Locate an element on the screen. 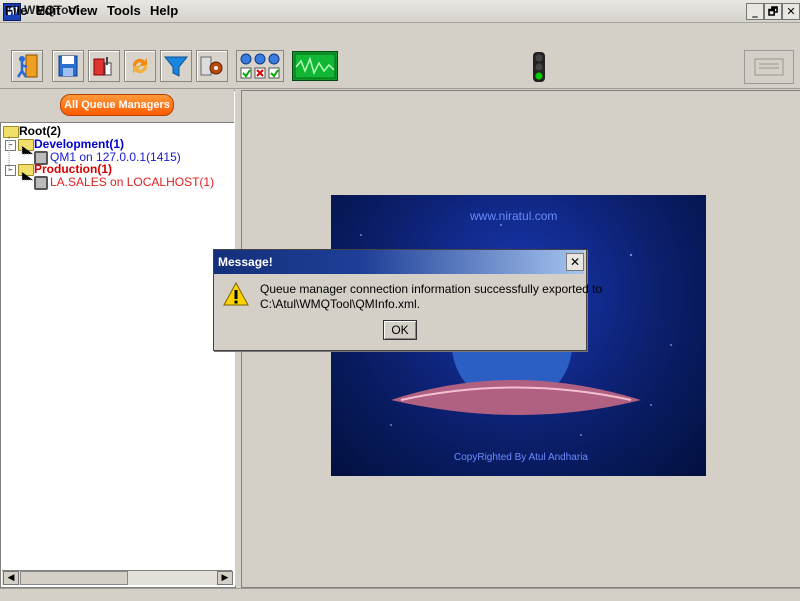  traffic-light-icon is located at coordinates (539, 67).